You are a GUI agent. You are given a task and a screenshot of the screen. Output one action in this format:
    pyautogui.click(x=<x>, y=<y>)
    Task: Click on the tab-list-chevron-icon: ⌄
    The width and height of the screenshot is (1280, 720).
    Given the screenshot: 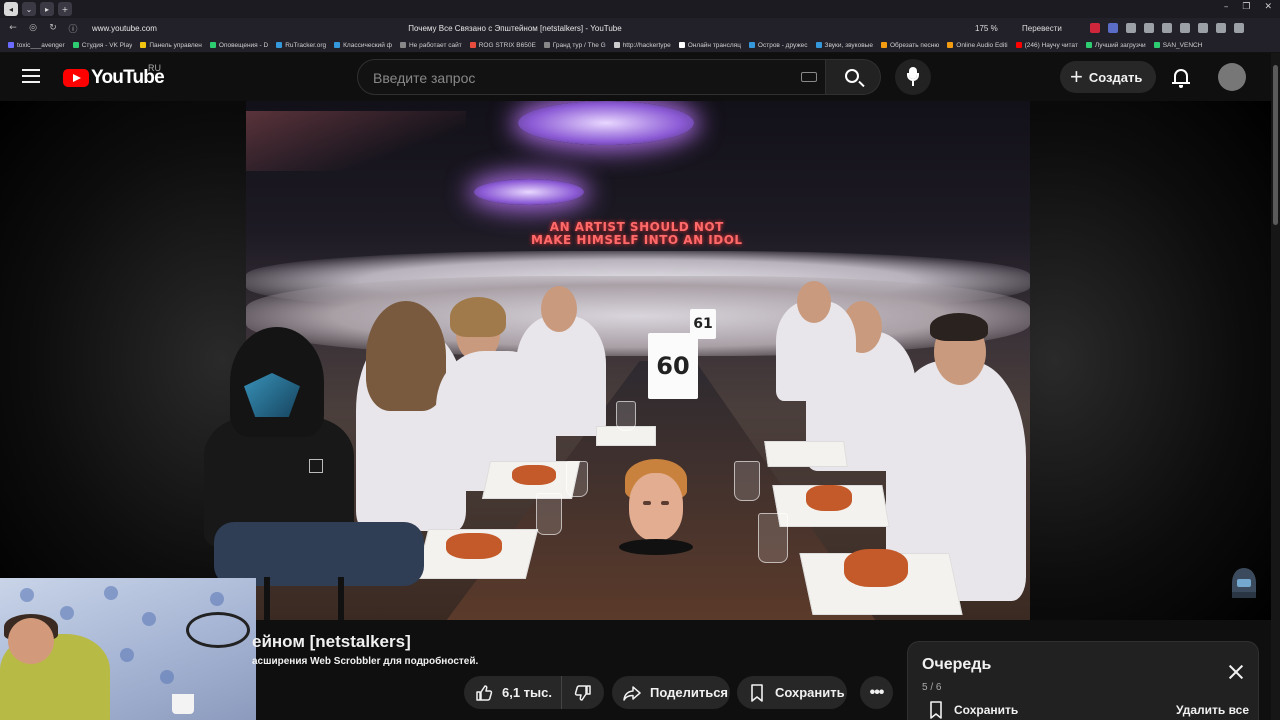 What is the action you would take?
    pyautogui.click(x=29, y=9)
    